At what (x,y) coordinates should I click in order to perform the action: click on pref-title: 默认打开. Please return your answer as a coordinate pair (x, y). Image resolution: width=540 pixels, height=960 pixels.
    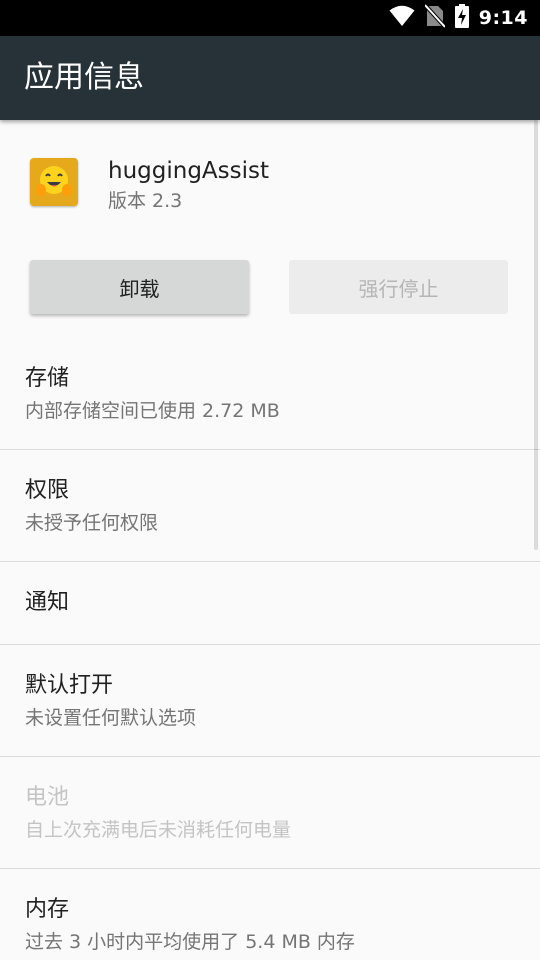
    Looking at the image, I should click on (69, 685).